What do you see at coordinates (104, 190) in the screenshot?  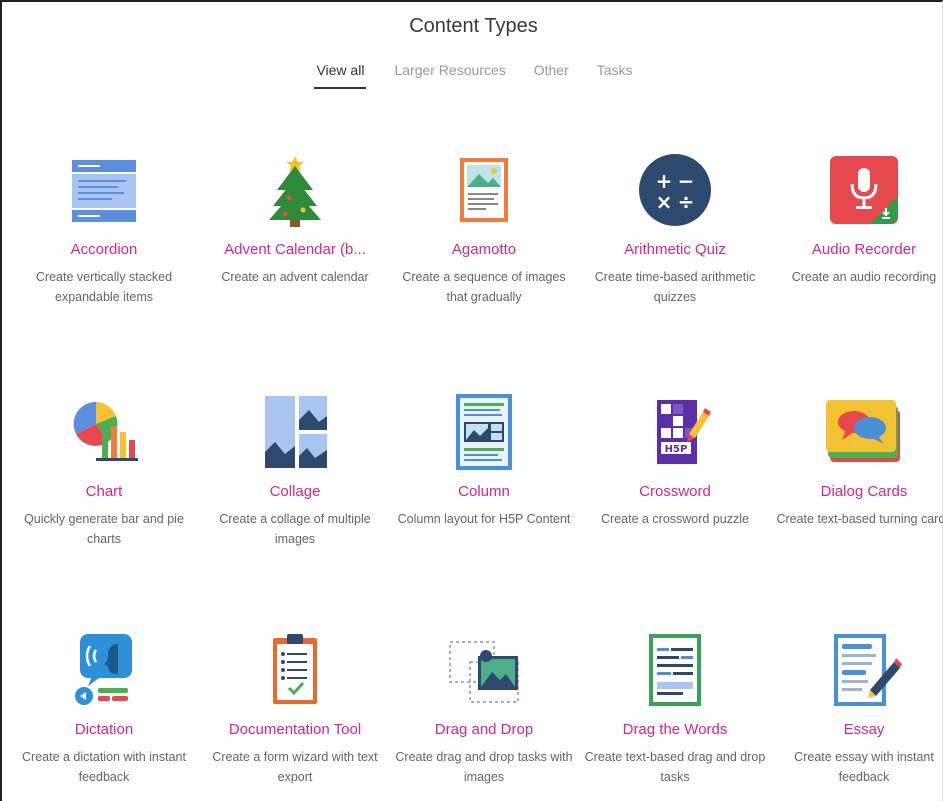 I see `accordion-icon` at bounding box center [104, 190].